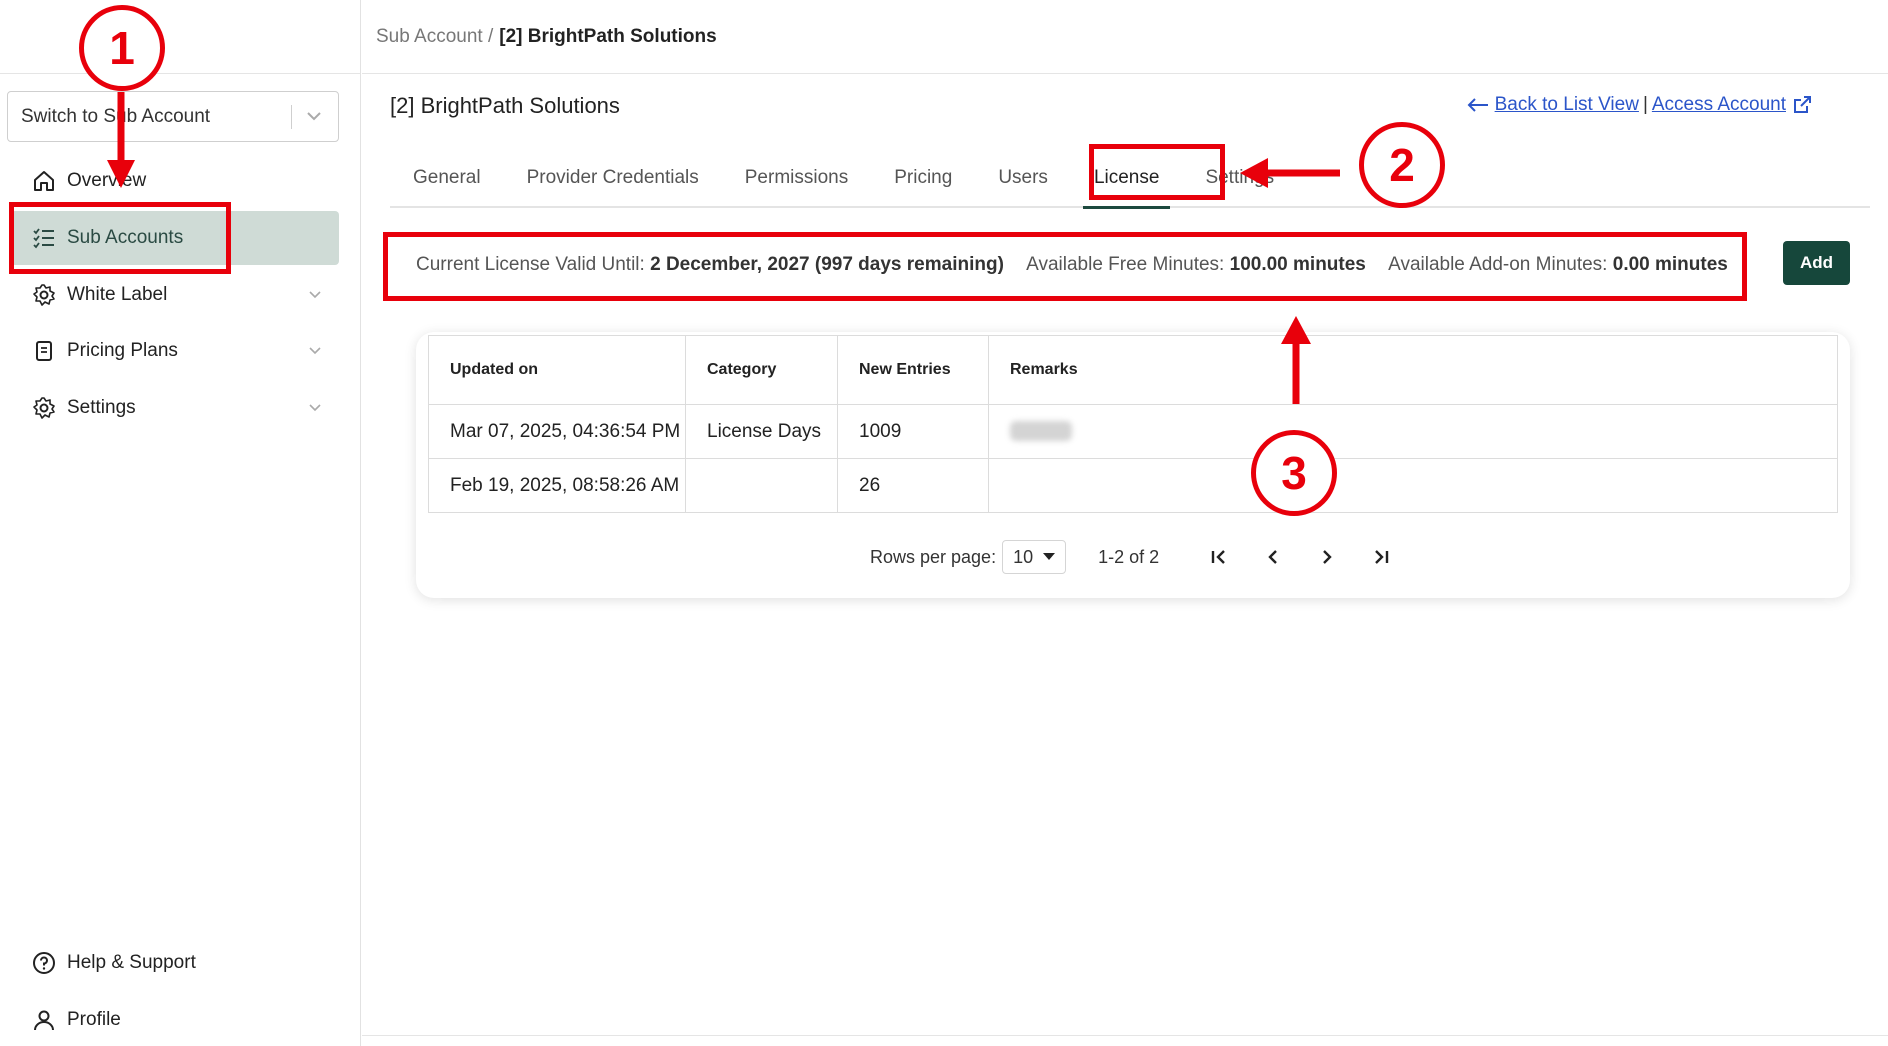 This screenshot has height=1046, width=1888. I want to click on annotation-box-license-summary, so click(1065, 266).